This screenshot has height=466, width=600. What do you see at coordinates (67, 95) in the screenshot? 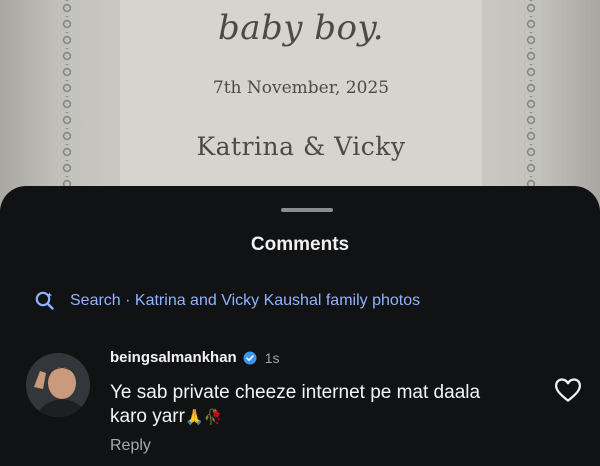
I see `decorative-border-left` at bounding box center [67, 95].